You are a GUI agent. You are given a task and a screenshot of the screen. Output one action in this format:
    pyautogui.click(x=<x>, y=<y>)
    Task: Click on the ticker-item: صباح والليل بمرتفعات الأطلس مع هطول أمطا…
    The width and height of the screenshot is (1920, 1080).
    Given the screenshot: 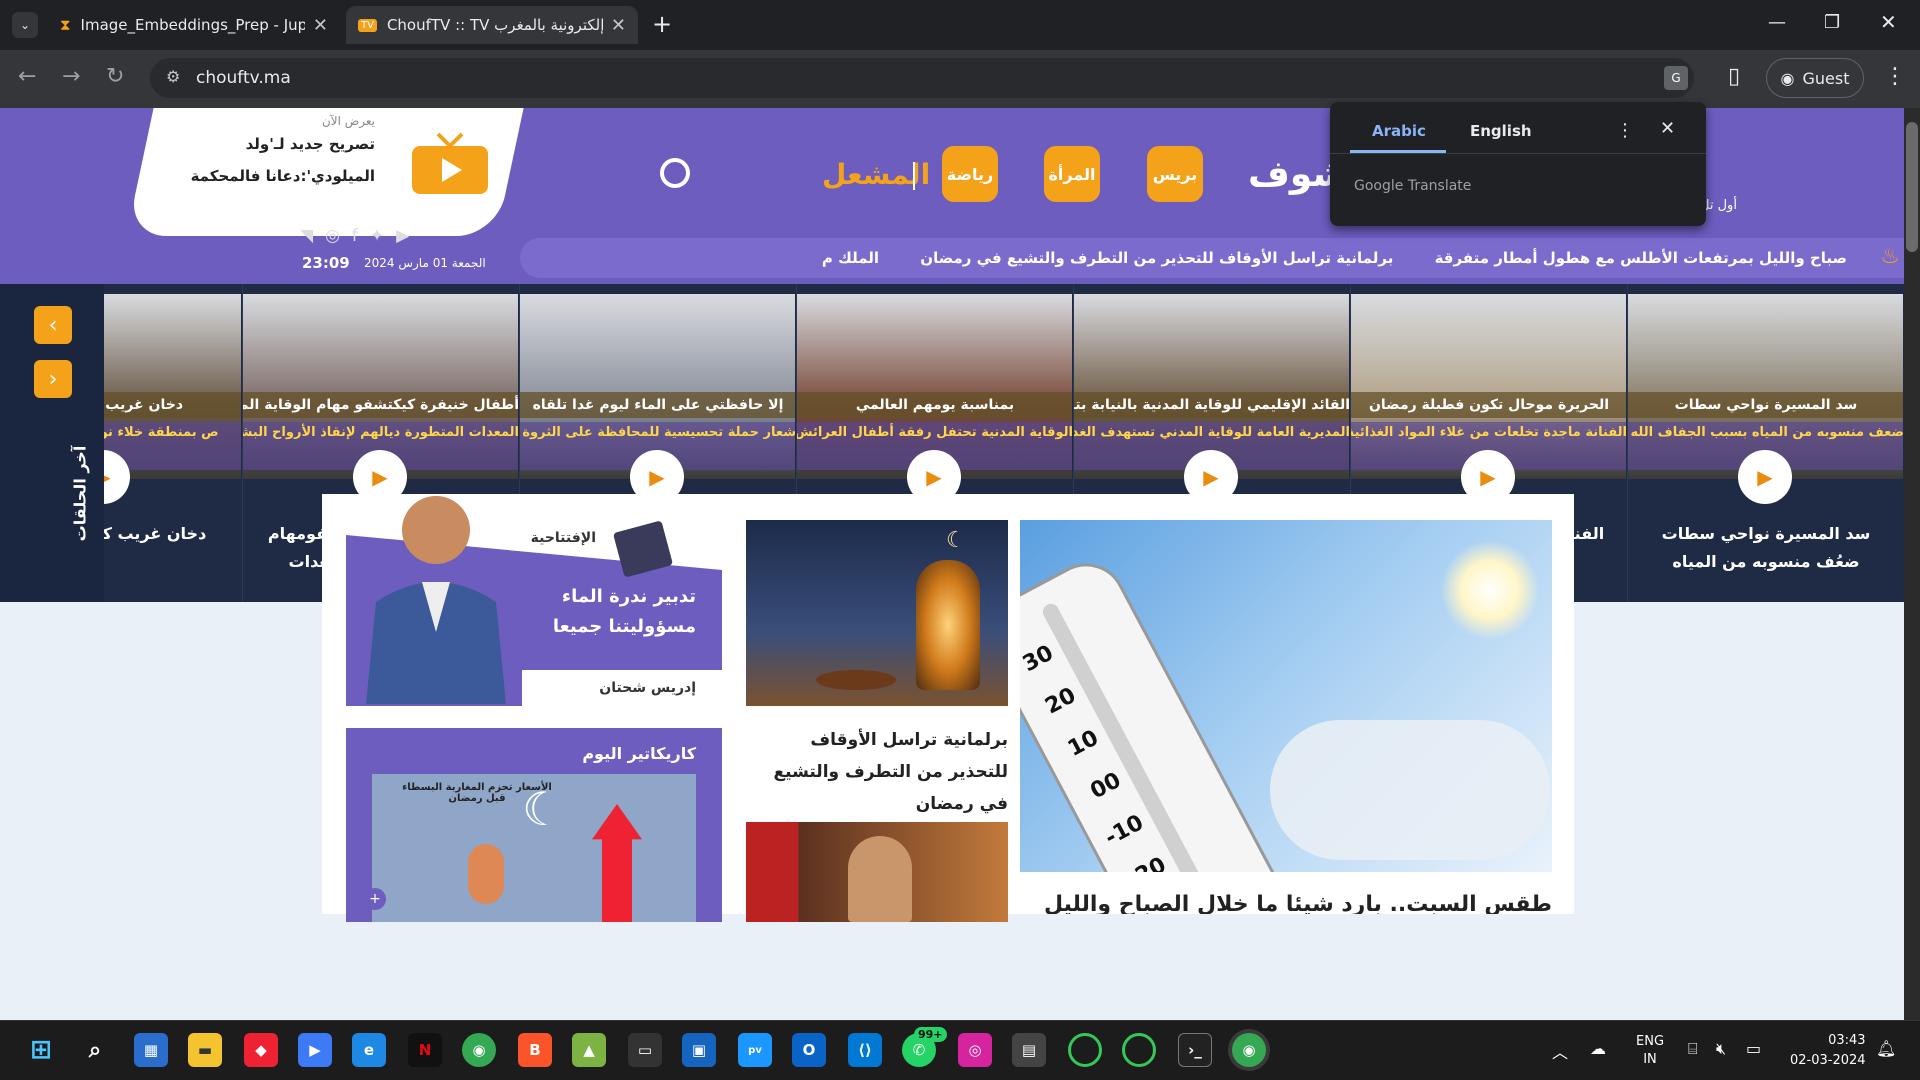 What is the action you would take?
    pyautogui.click(x=1641, y=258)
    